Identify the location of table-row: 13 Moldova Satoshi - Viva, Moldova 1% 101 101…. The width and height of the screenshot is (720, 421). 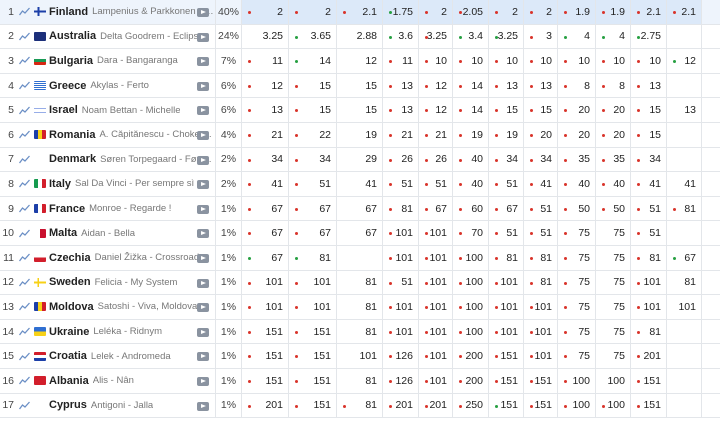
(360, 307).